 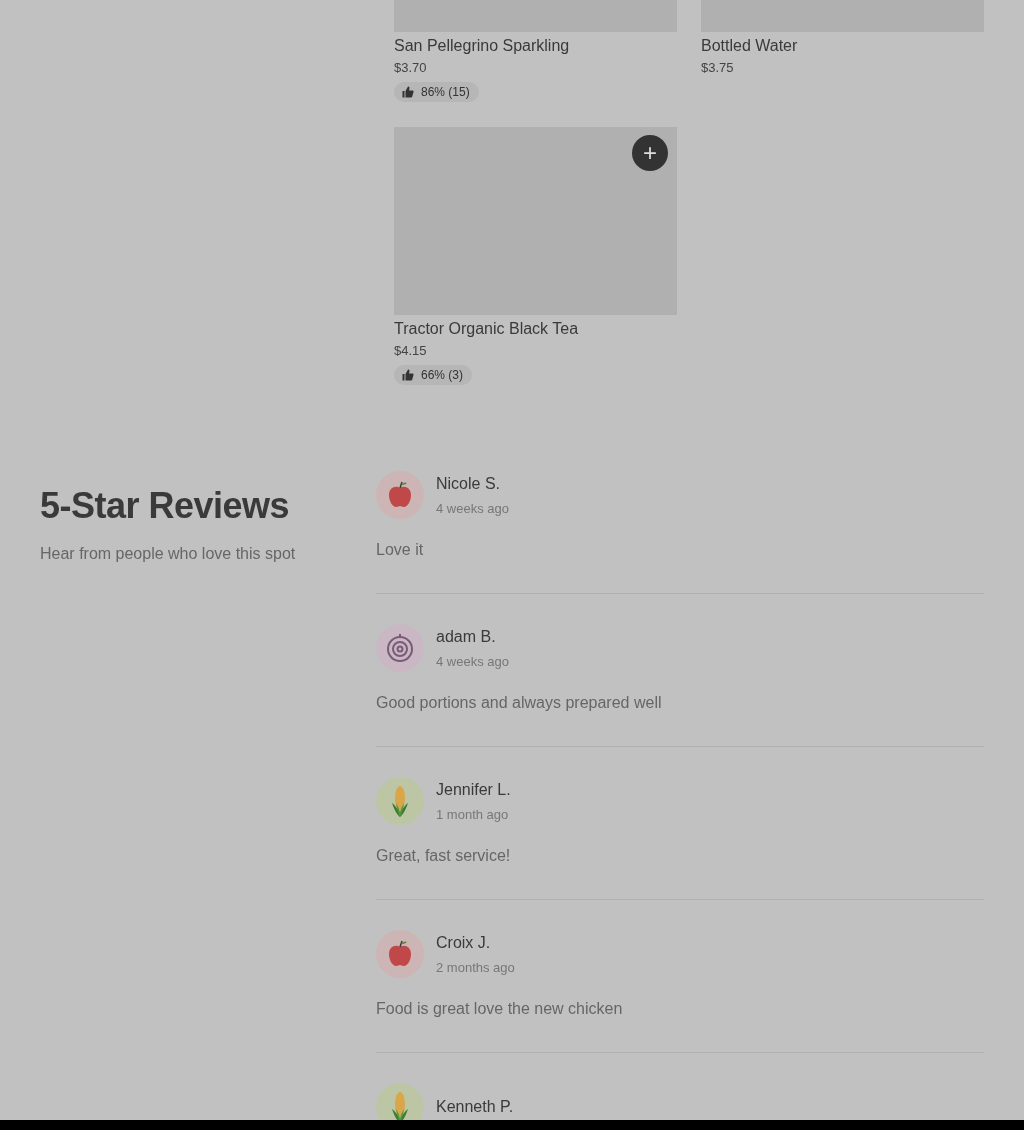 I want to click on section-title: 5-Star Reviews, so click(x=165, y=506).